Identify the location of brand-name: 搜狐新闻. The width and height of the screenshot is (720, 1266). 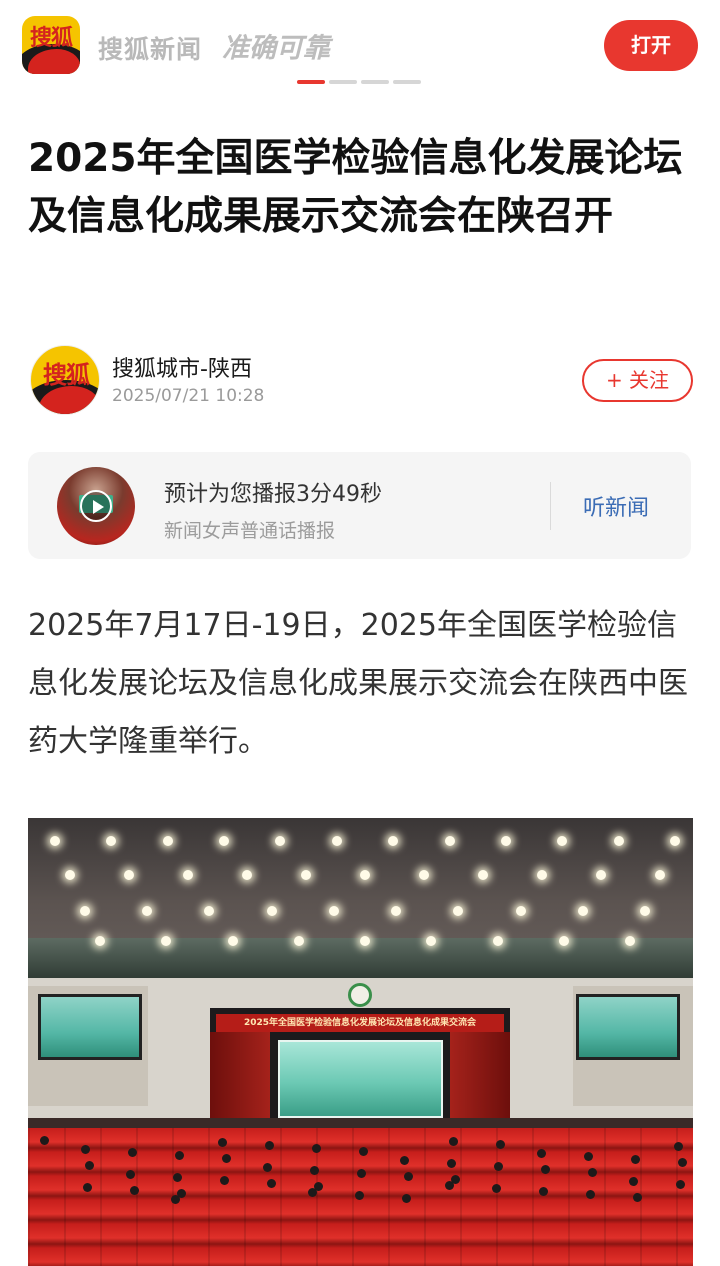
(150, 49).